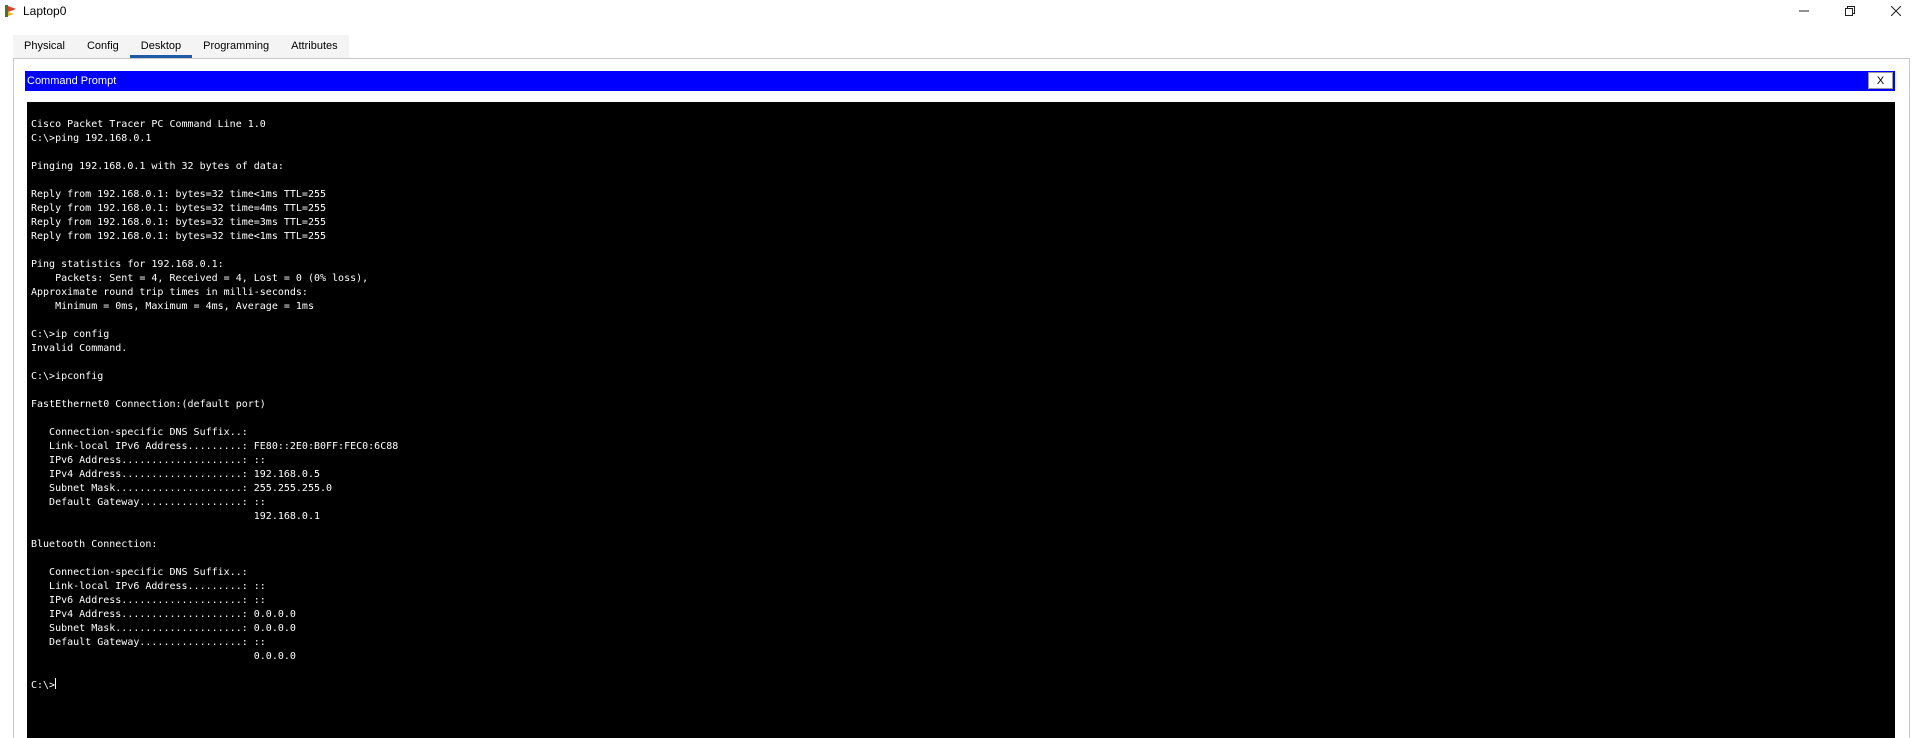 This screenshot has height=738, width=1919. I want to click on command-prompt-header: Command Prompt X, so click(960, 81).